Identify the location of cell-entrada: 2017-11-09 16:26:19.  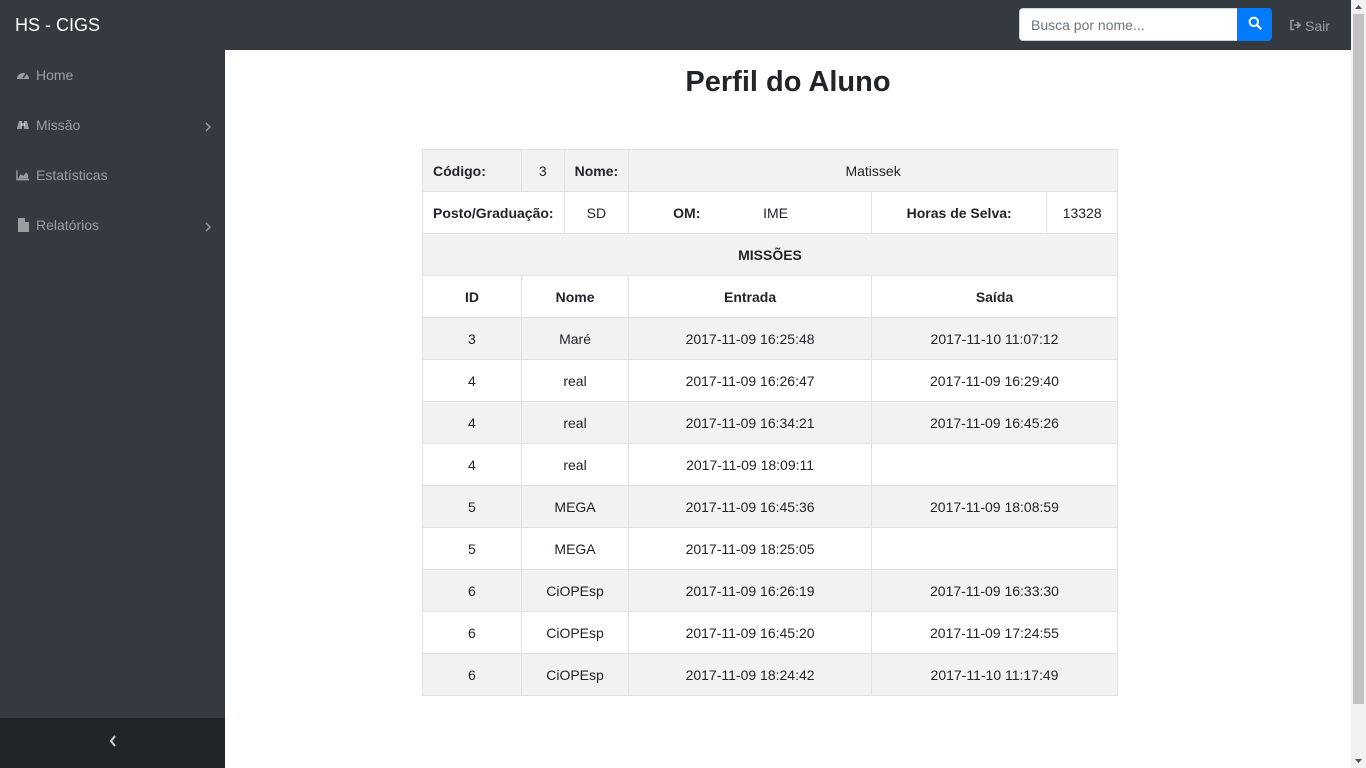
(750, 590).